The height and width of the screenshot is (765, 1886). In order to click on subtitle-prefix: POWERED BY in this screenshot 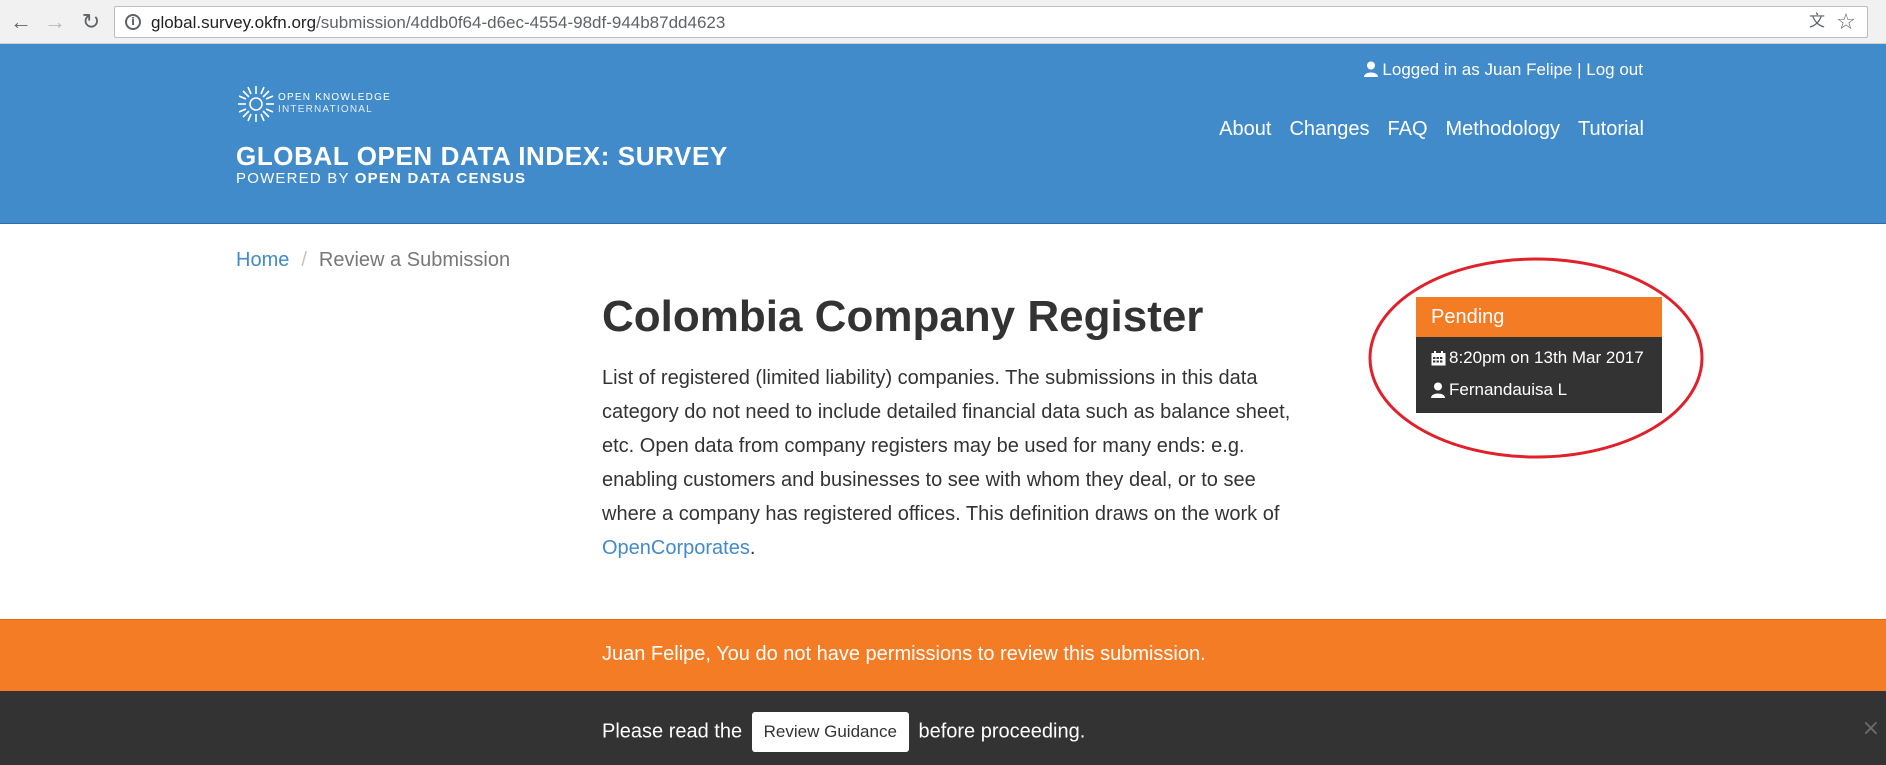, I will do `click(295, 178)`.